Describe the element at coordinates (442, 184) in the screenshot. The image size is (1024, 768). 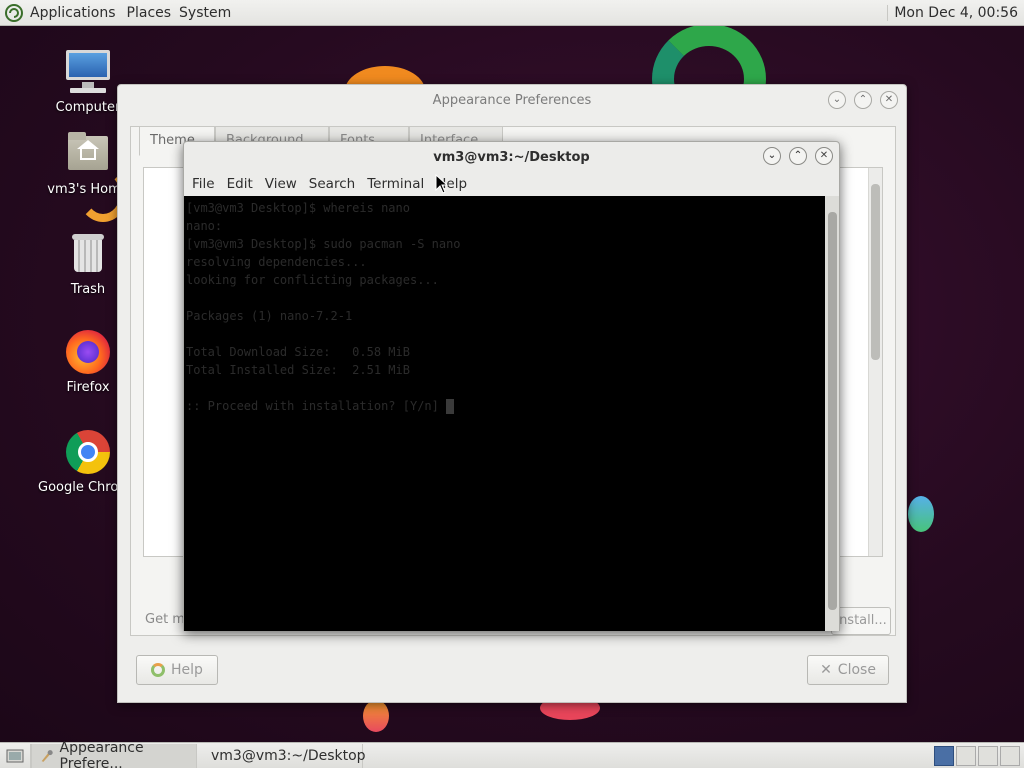
I see `mouse-pointer-icon` at that location.